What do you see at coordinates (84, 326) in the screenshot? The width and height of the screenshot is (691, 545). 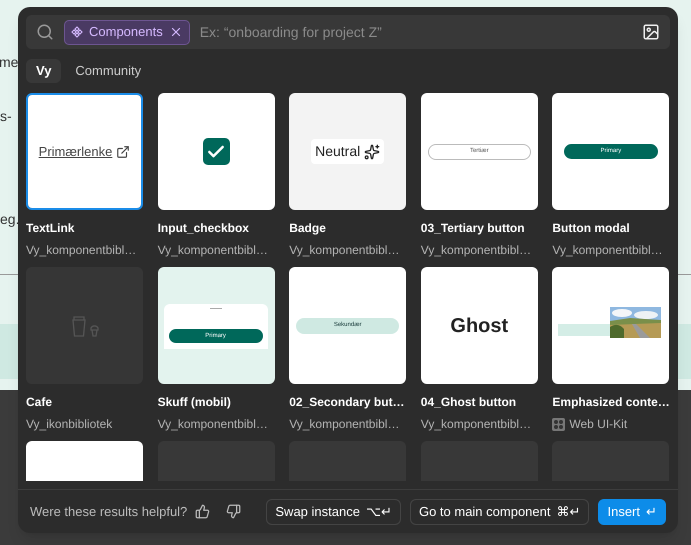 I see `cup-and-muffin-icon` at bounding box center [84, 326].